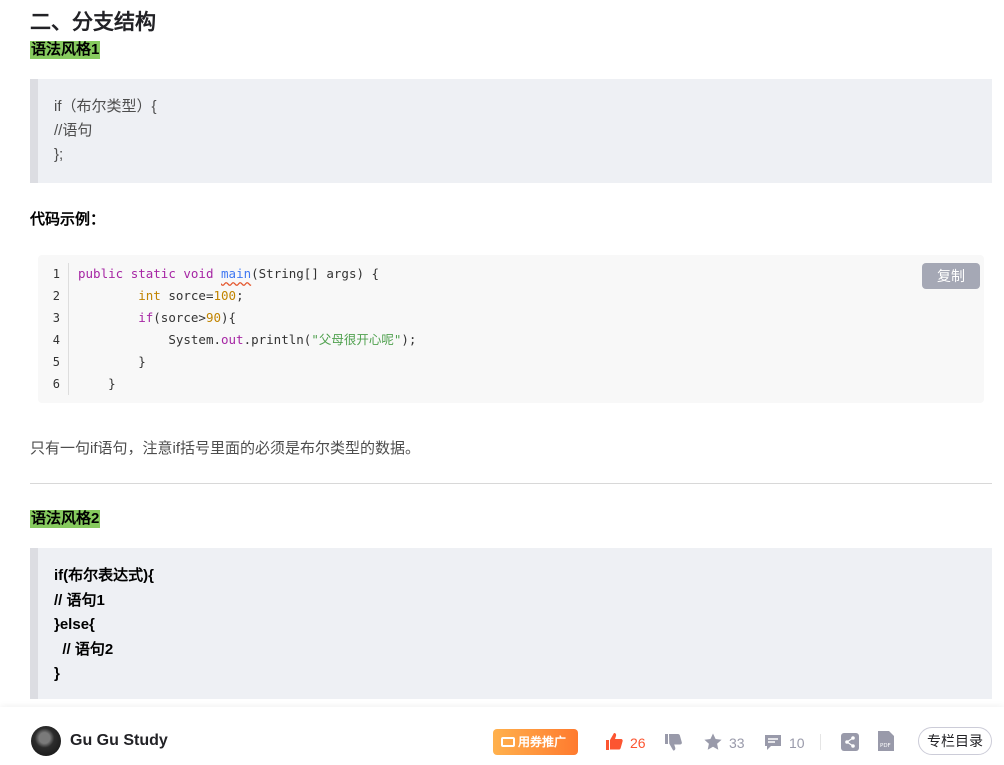  I want to click on pdf-icon: PDF, so click(886, 741).